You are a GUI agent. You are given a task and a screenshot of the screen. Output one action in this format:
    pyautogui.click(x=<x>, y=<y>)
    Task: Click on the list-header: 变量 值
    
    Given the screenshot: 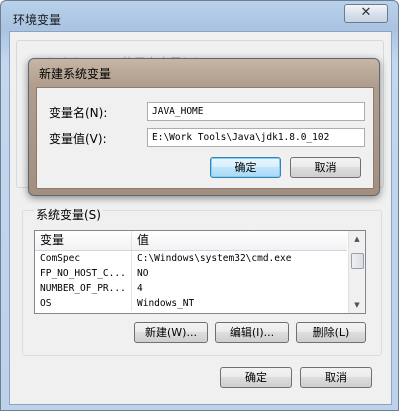 What is the action you would take?
    pyautogui.click(x=191, y=241)
    